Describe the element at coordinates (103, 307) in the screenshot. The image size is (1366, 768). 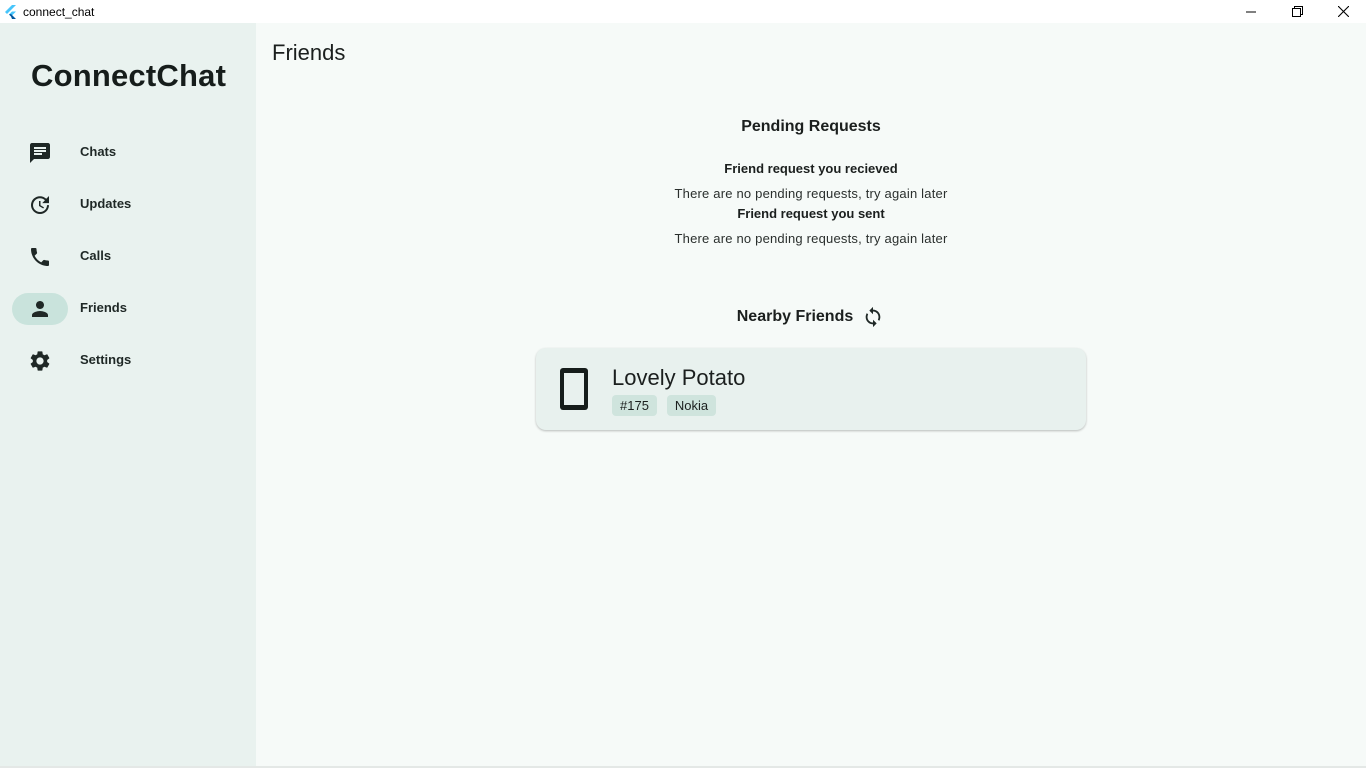
I see `sidebar-item-label: Friends` at that location.